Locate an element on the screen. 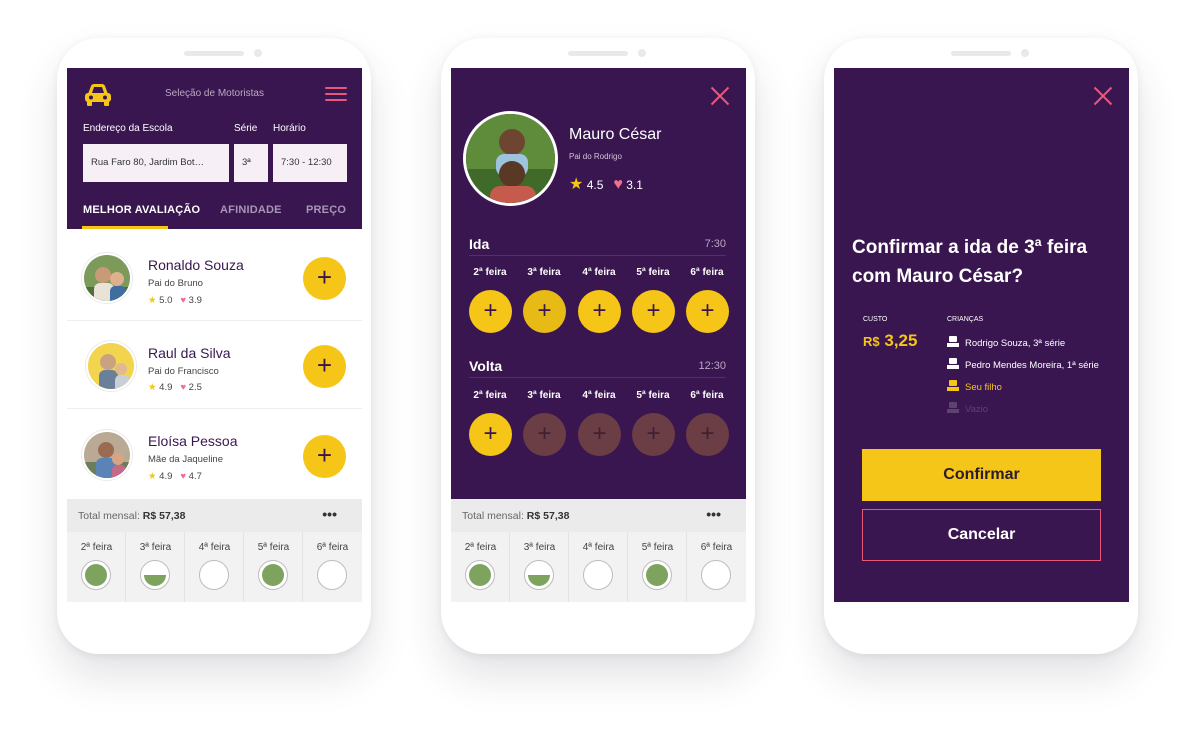 The image size is (1195, 731). day-label: 3ª feira is located at coordinates (539, 547).